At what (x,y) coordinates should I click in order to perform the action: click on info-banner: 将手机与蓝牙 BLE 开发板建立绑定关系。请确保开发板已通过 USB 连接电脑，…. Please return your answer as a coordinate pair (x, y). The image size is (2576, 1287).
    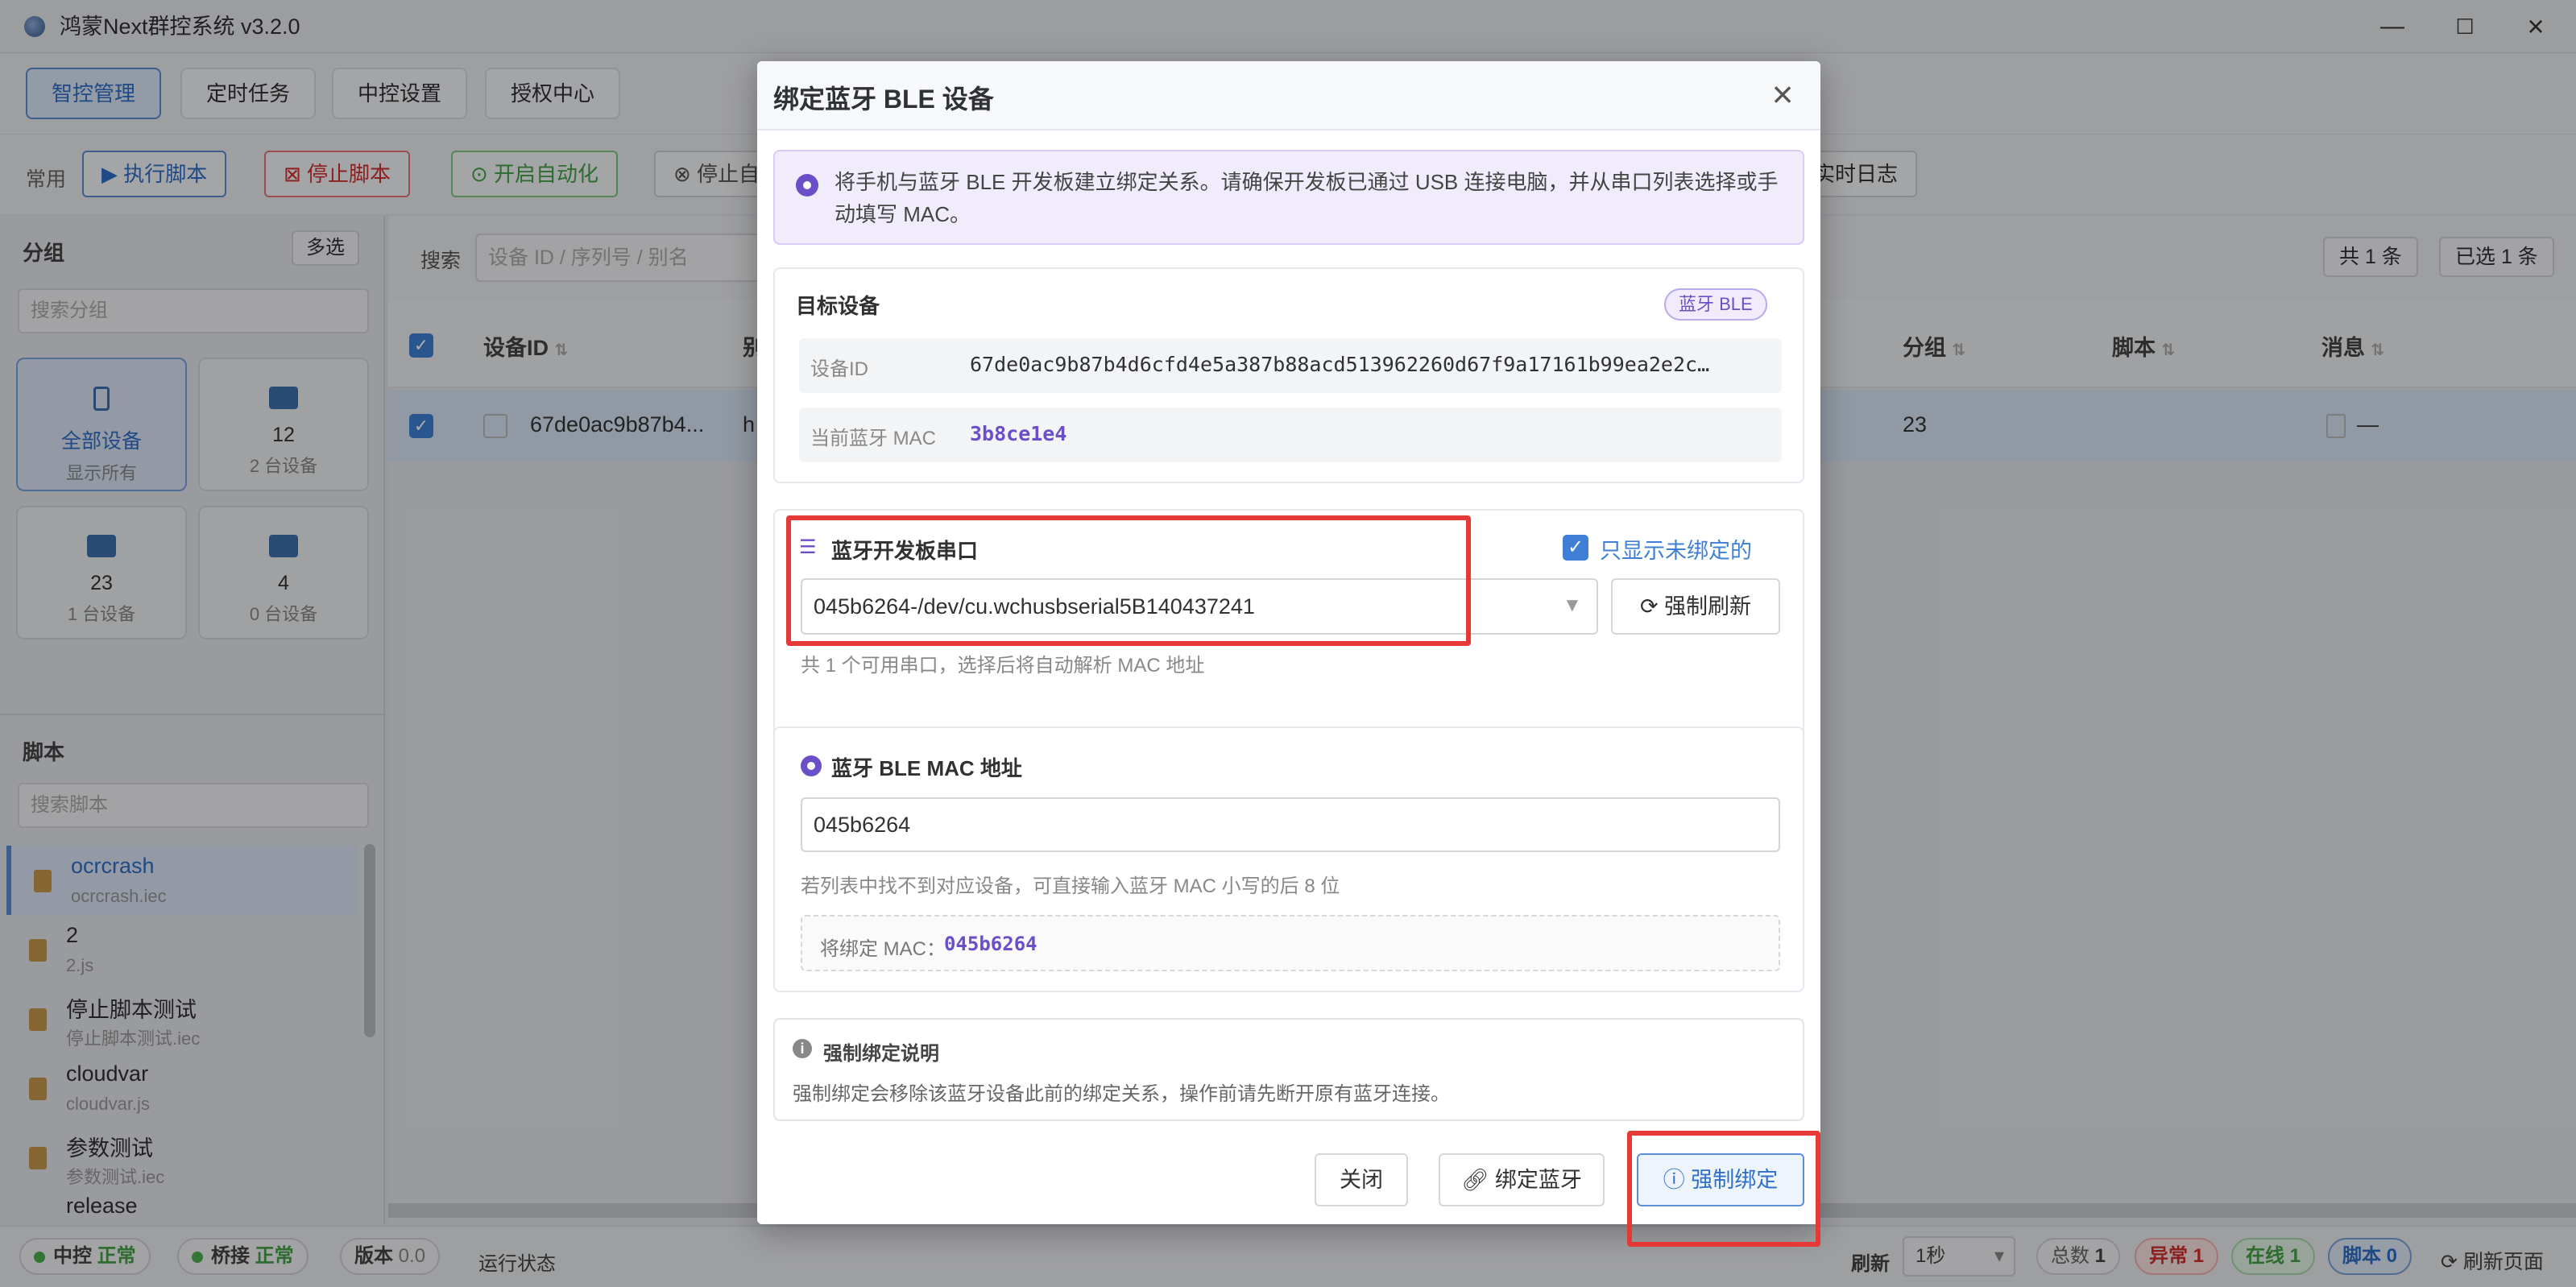
    Looking at the image, I should click on (1288, 197).